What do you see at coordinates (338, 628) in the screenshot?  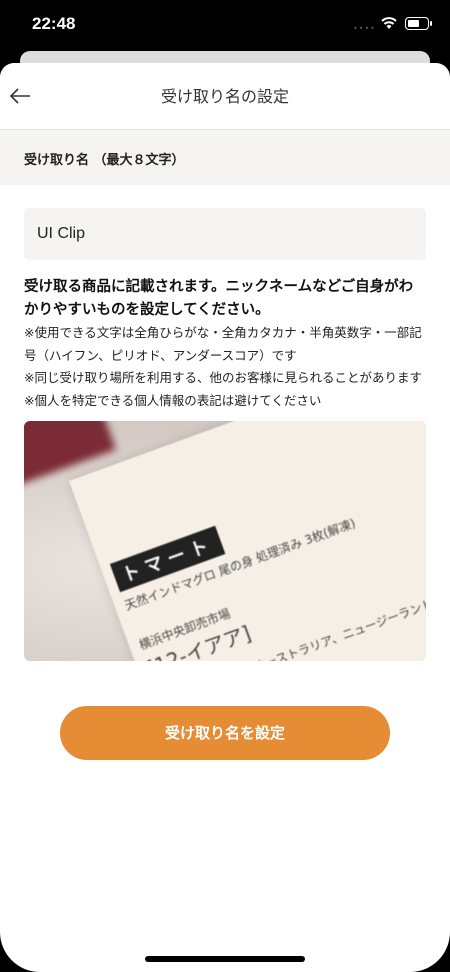 I see `photo-origin: オーストラリア、ニュージーランド` at bounding box center [338, 628].